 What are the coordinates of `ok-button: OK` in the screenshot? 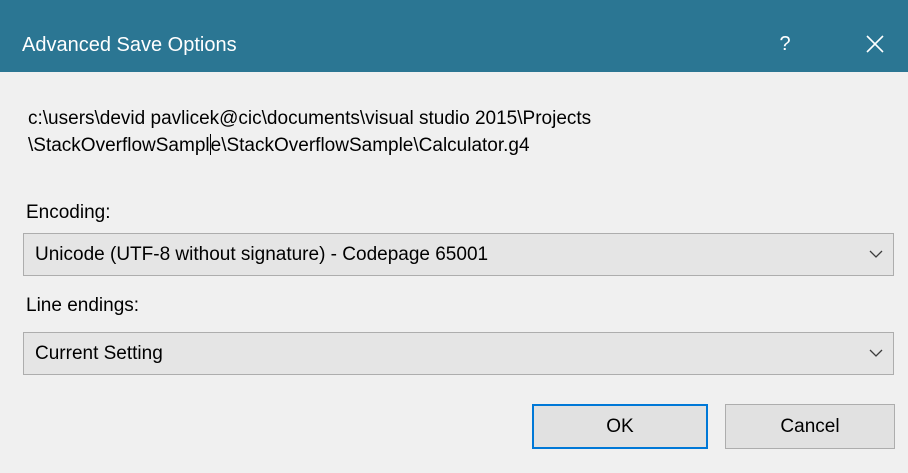 It's located at (620, 426).